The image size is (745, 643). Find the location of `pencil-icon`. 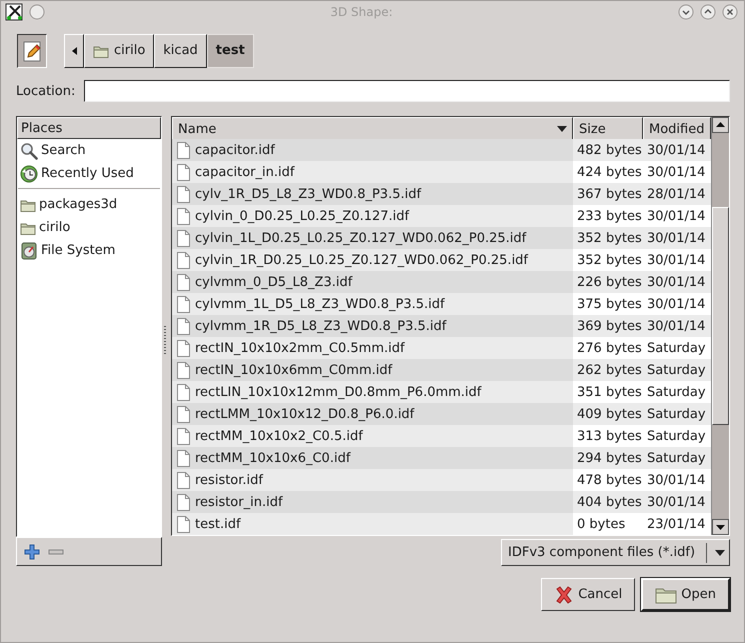

pencil-icon is located at coordinates (32, 51).